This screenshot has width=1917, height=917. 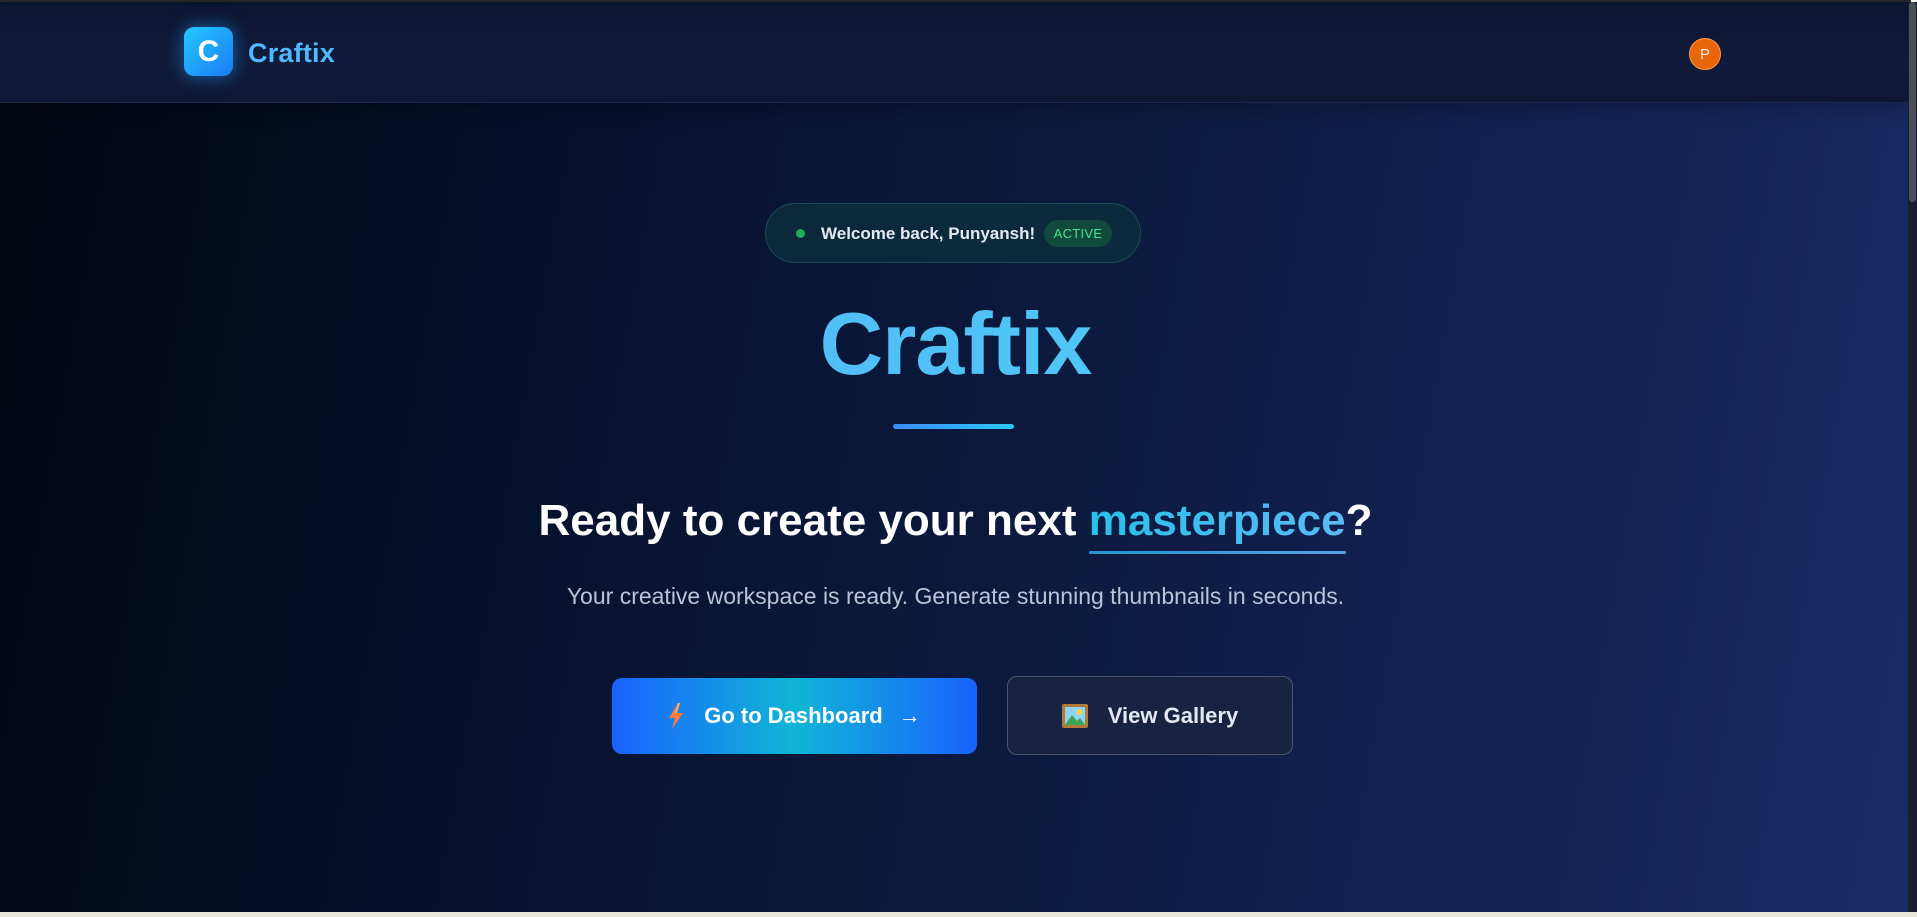 I want to click on avatar-initial: P, so click(x=1704, y=54).